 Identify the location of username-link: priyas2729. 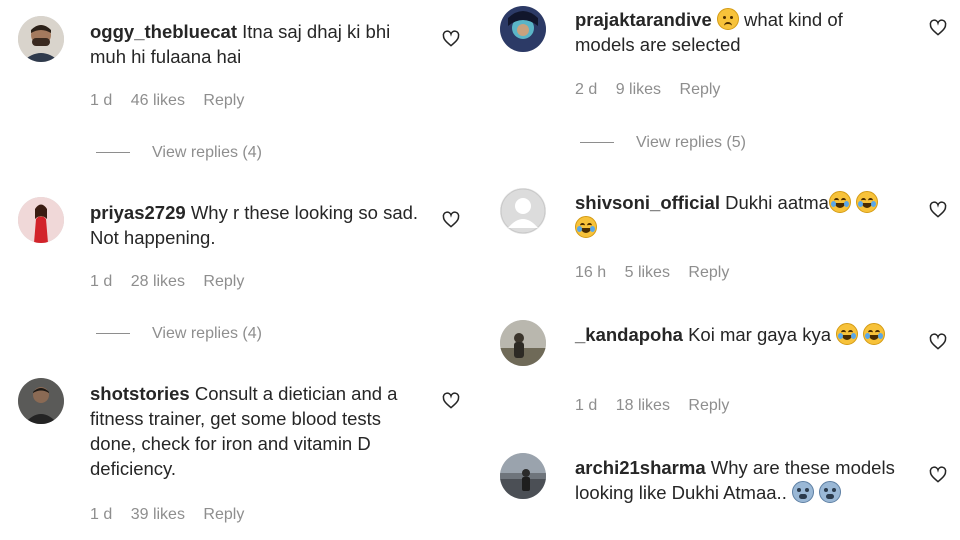
(138, 212).